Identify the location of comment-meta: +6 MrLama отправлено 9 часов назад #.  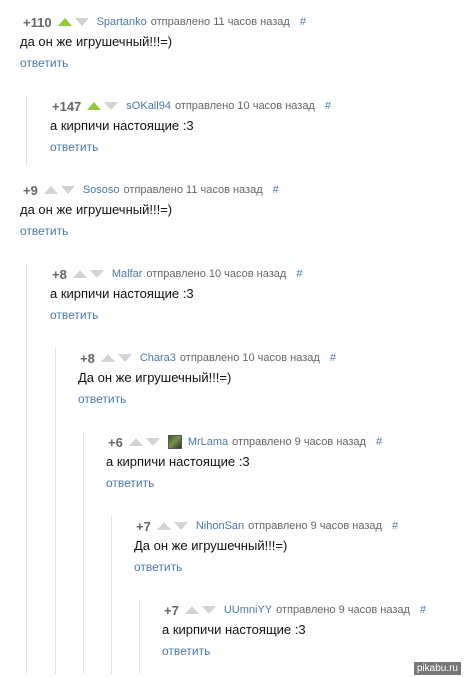
(245, 442).